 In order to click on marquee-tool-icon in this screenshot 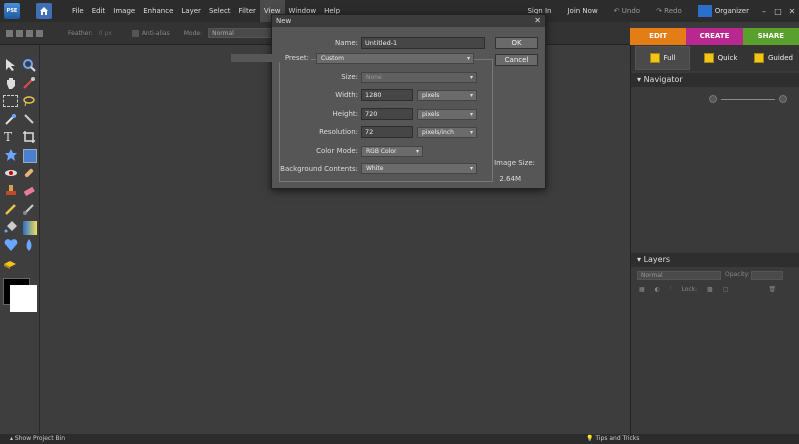, I will do `click(10, 101)`.